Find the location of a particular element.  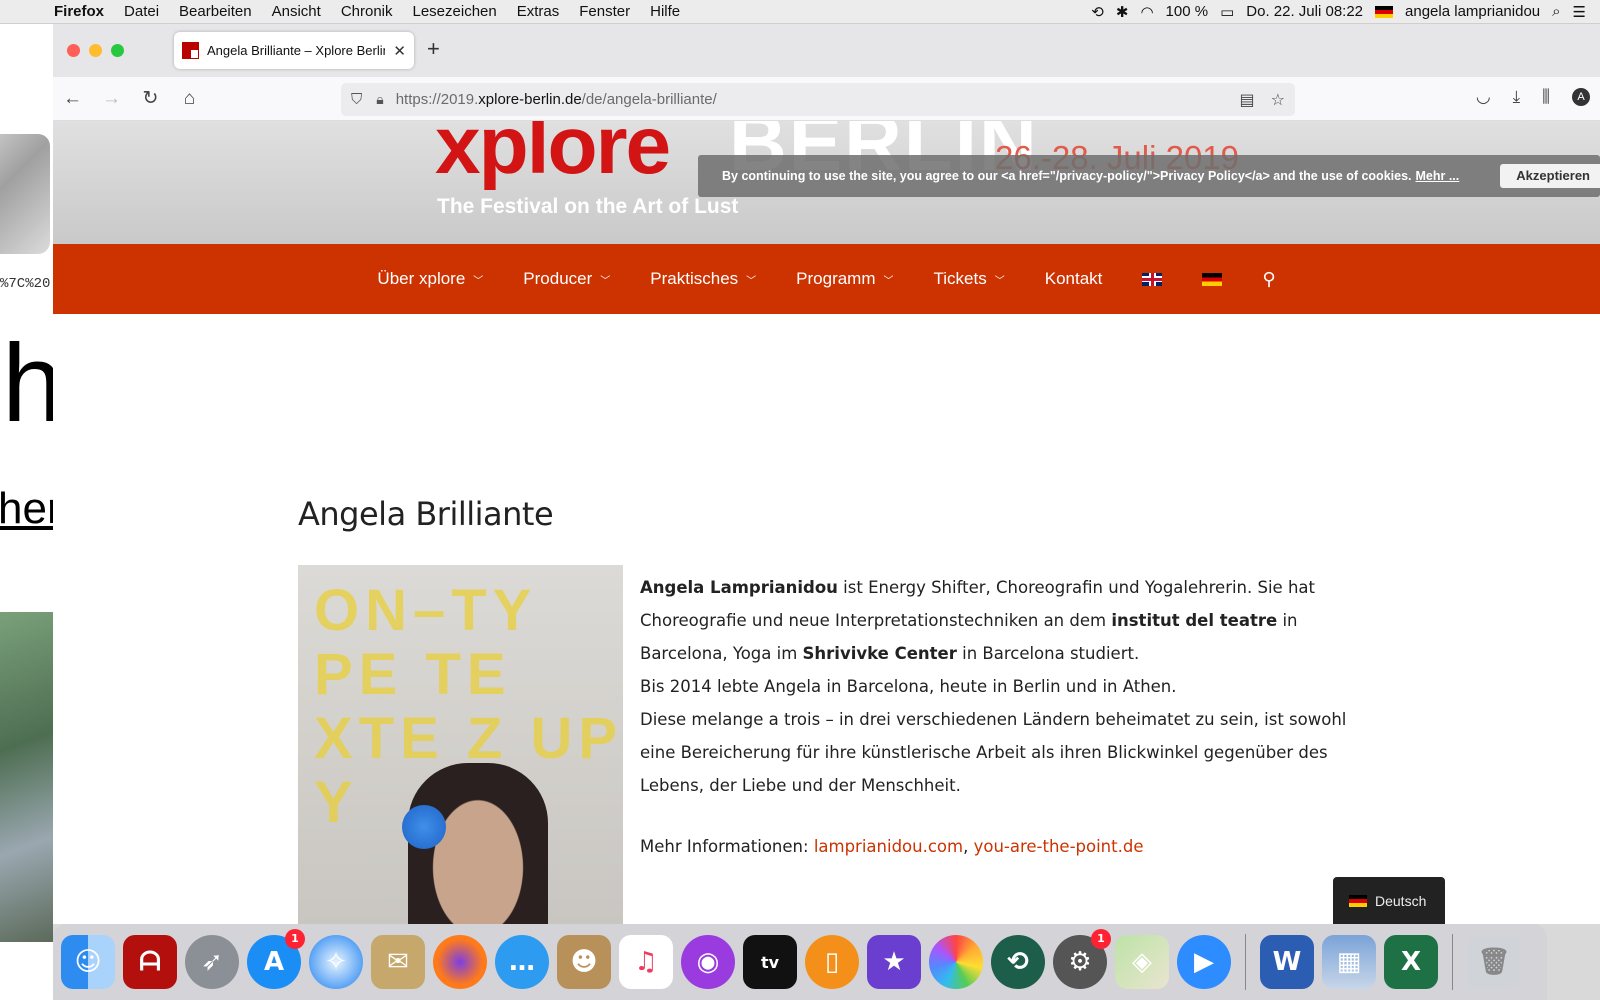

downloads-icon: ⤓ is located at coordinates (1517, 97).